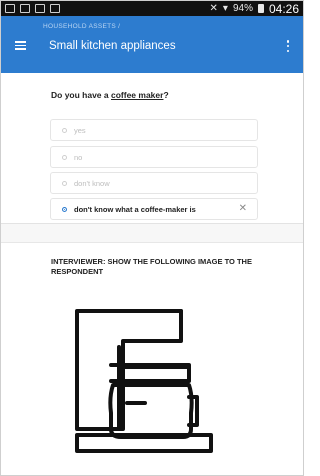 Image resolution: width=320 pixels, height=476 pixels. What do you see at coordinates (137, 95) in the screenshot?
I see `question-term: coffee maker` at bounding box center [137, 95].